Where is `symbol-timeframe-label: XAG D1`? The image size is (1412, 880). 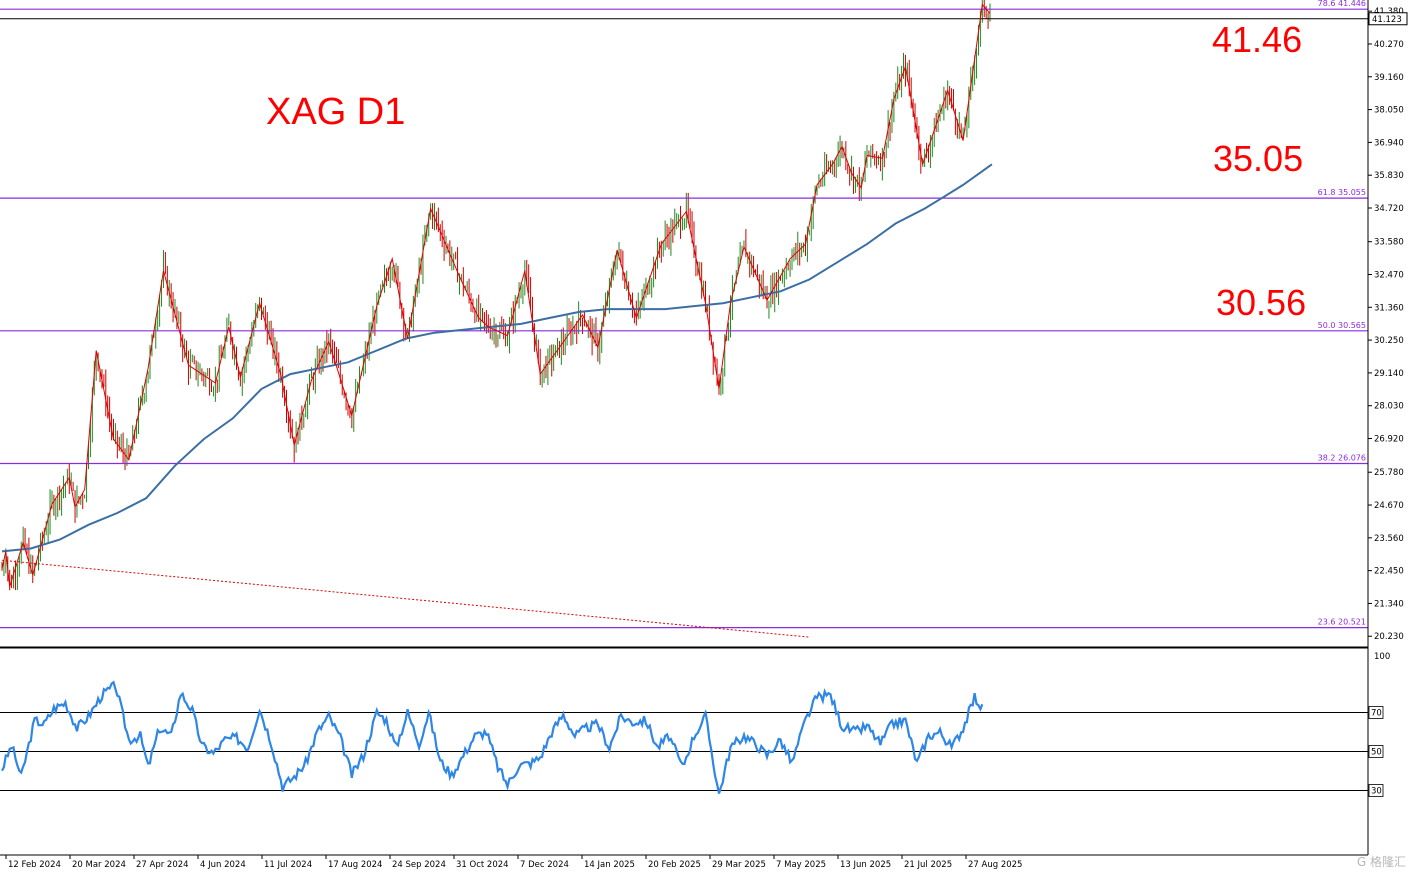
symbol-timeframe-label: XAG D1 is located at coordinates (335, 112).